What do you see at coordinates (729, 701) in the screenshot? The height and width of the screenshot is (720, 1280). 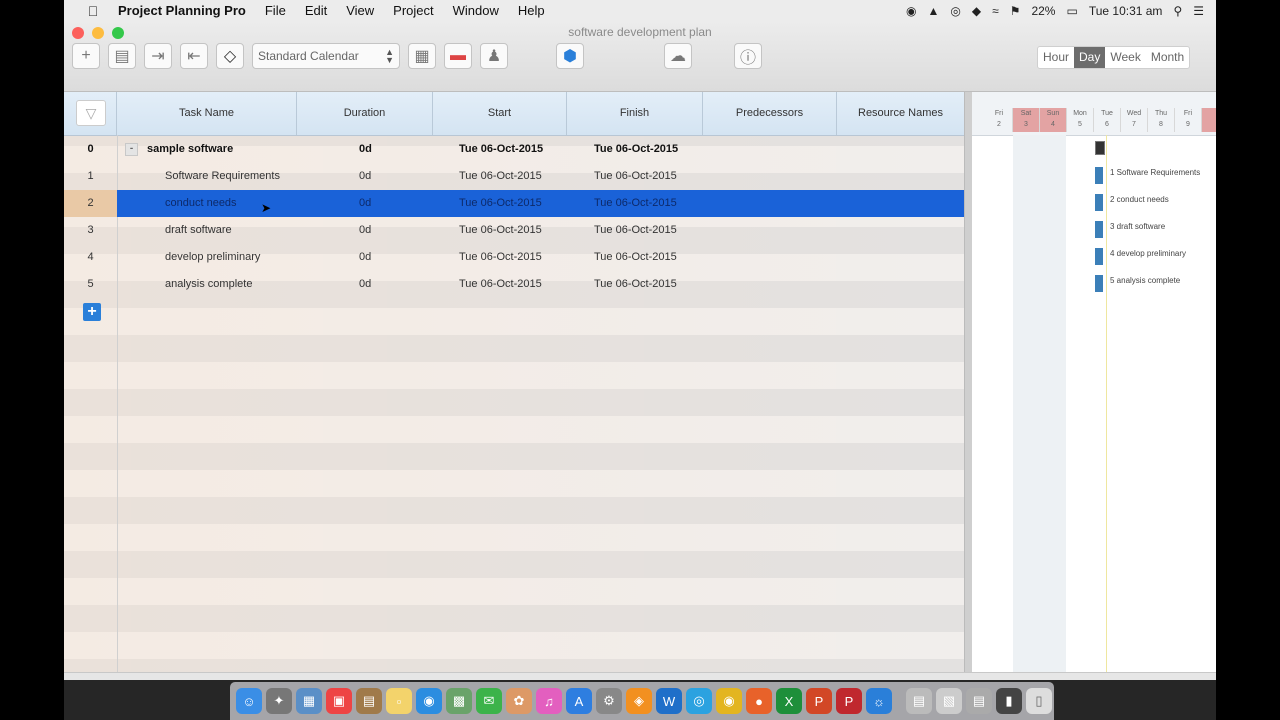 I see `chrome-icon: ◉` at bounding box center [729, 701].